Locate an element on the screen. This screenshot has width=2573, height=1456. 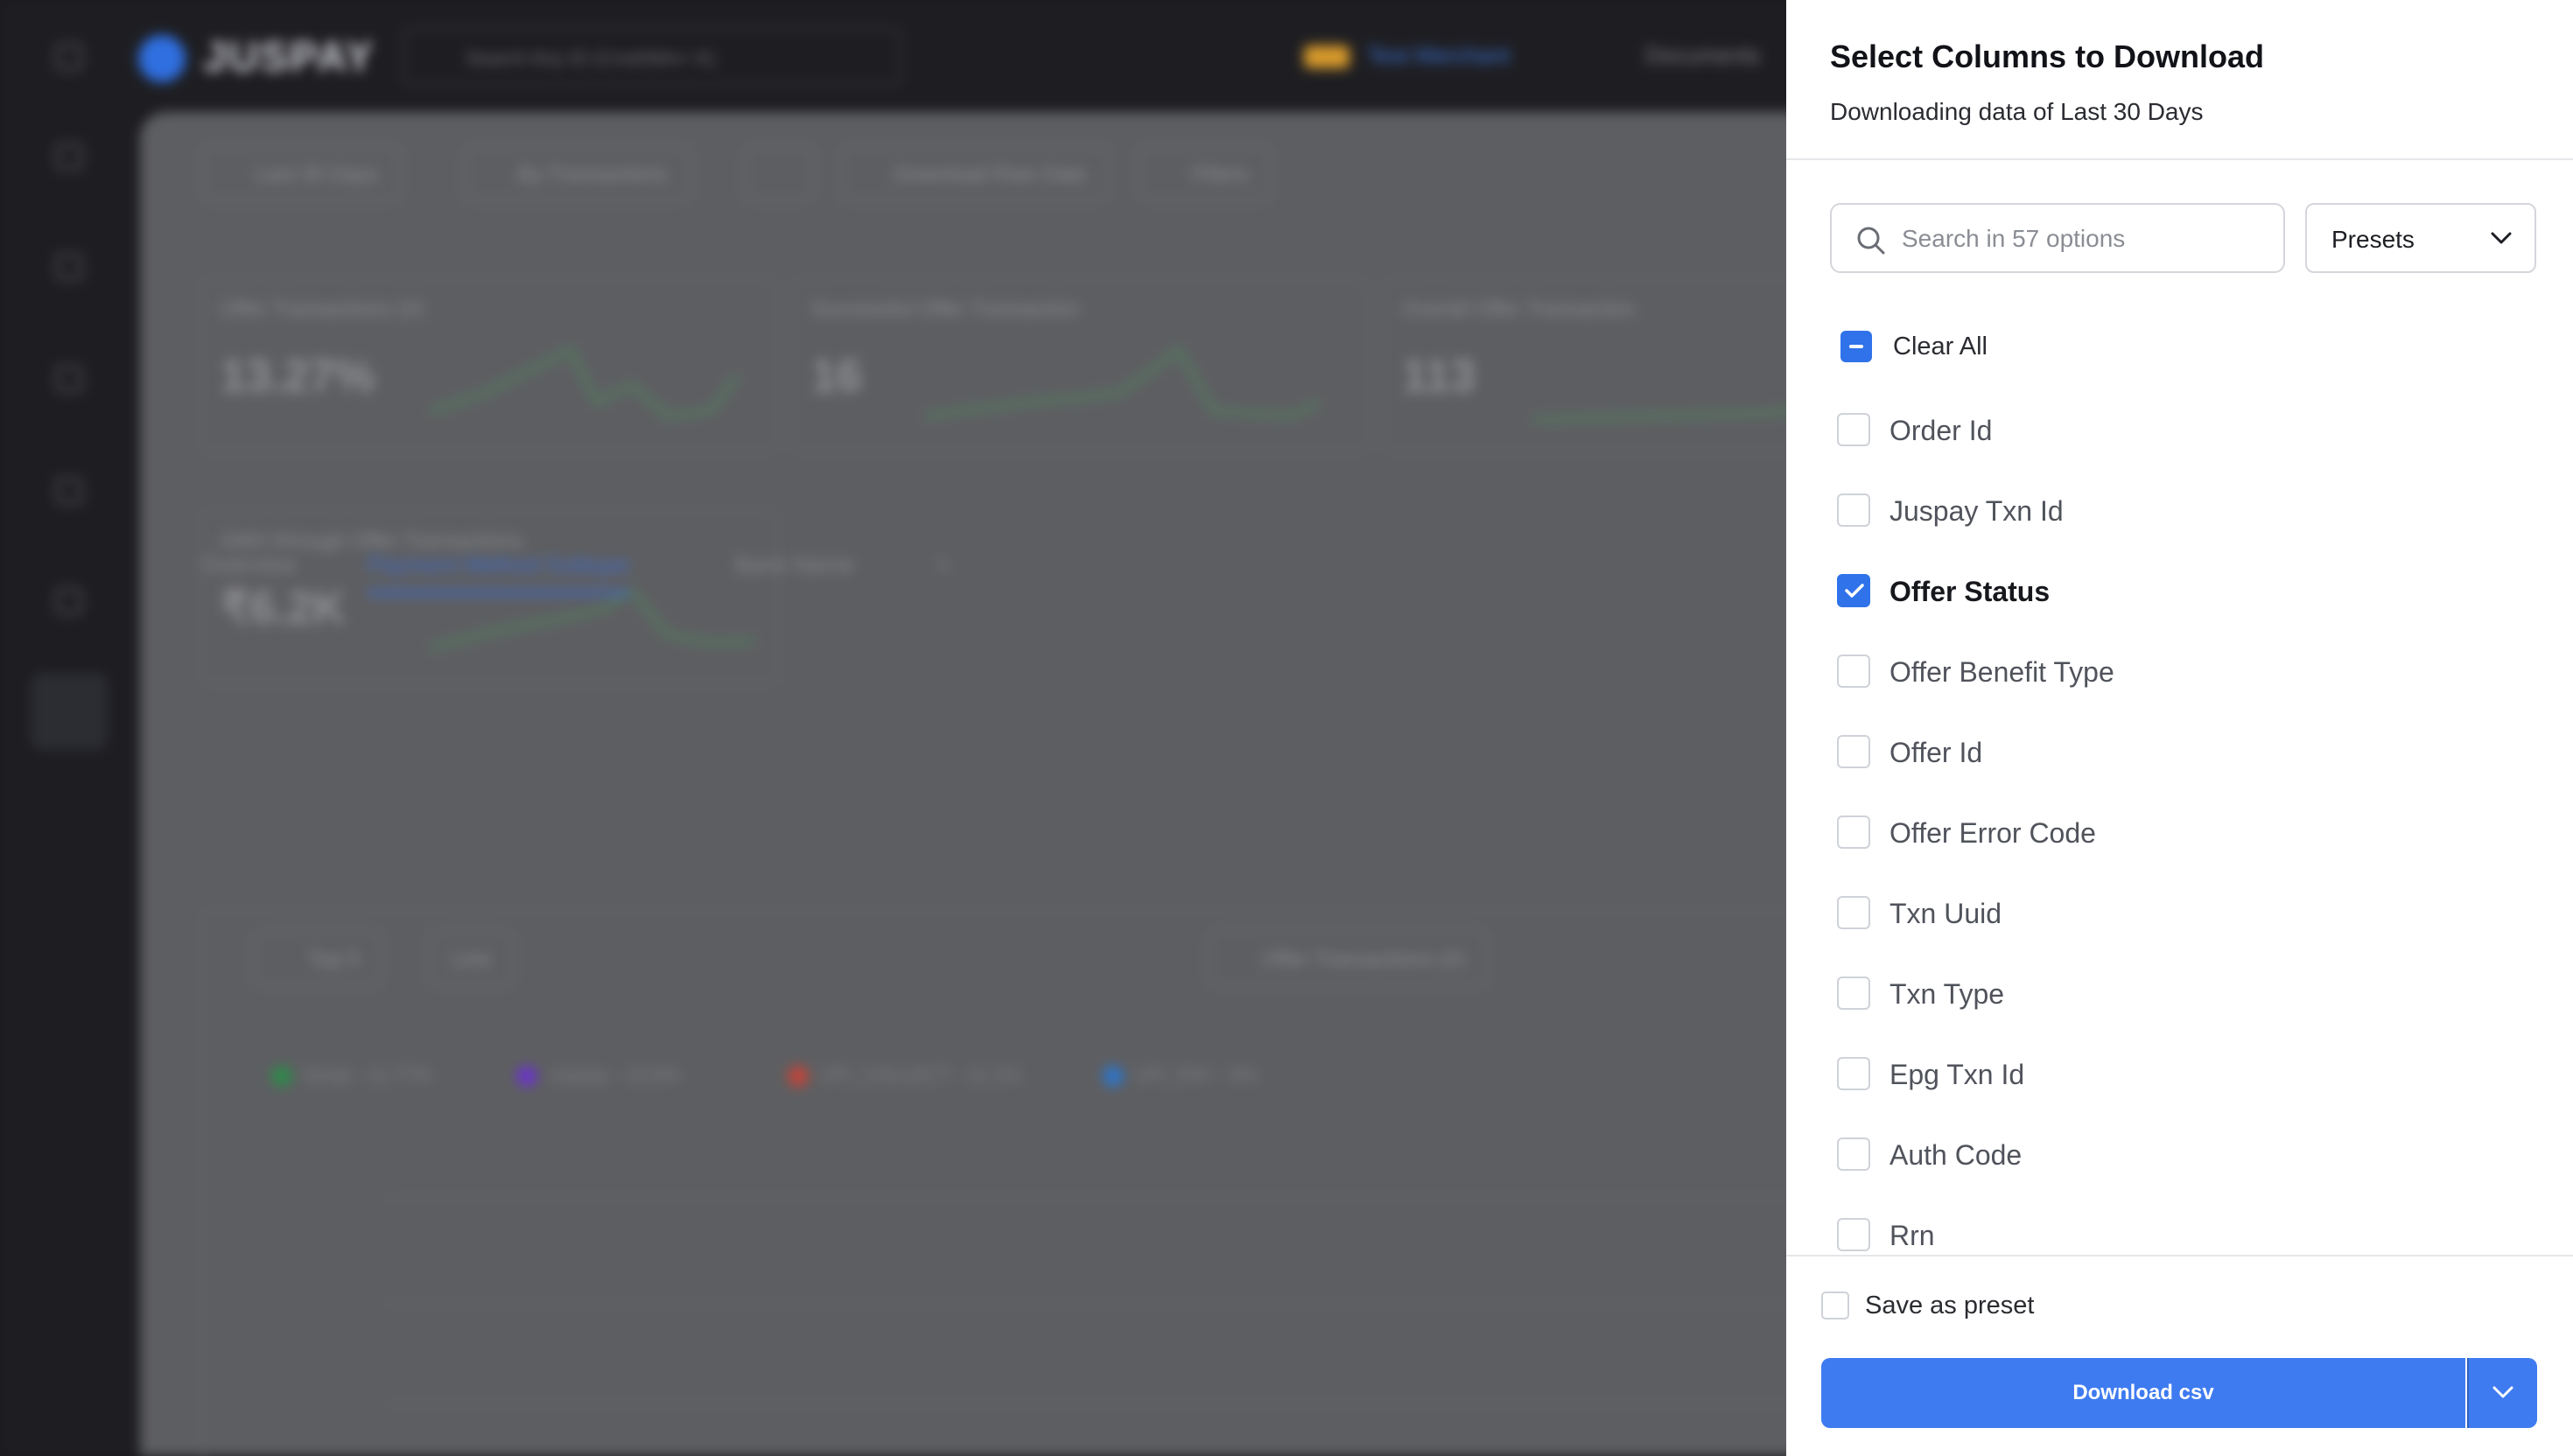
column-option-offer-benefit-type: Offer Benefit Type is located at coordinates (2180, 670).